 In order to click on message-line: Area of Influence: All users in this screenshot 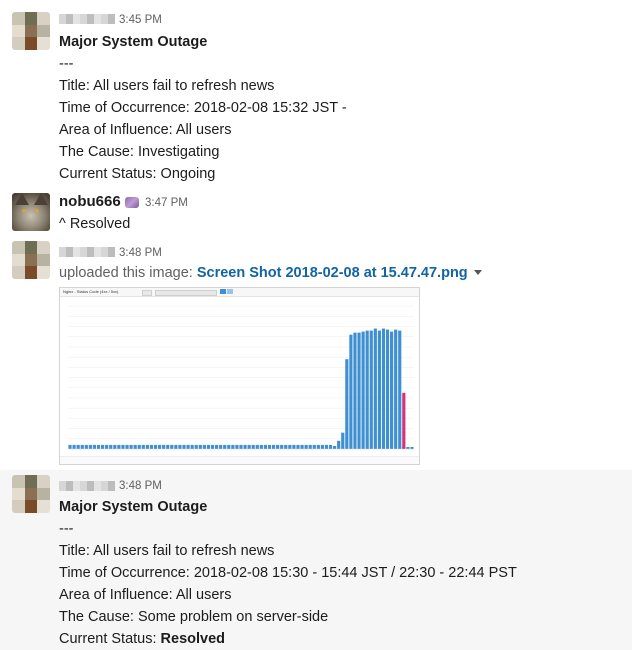, I will do `click(145, 130)`.